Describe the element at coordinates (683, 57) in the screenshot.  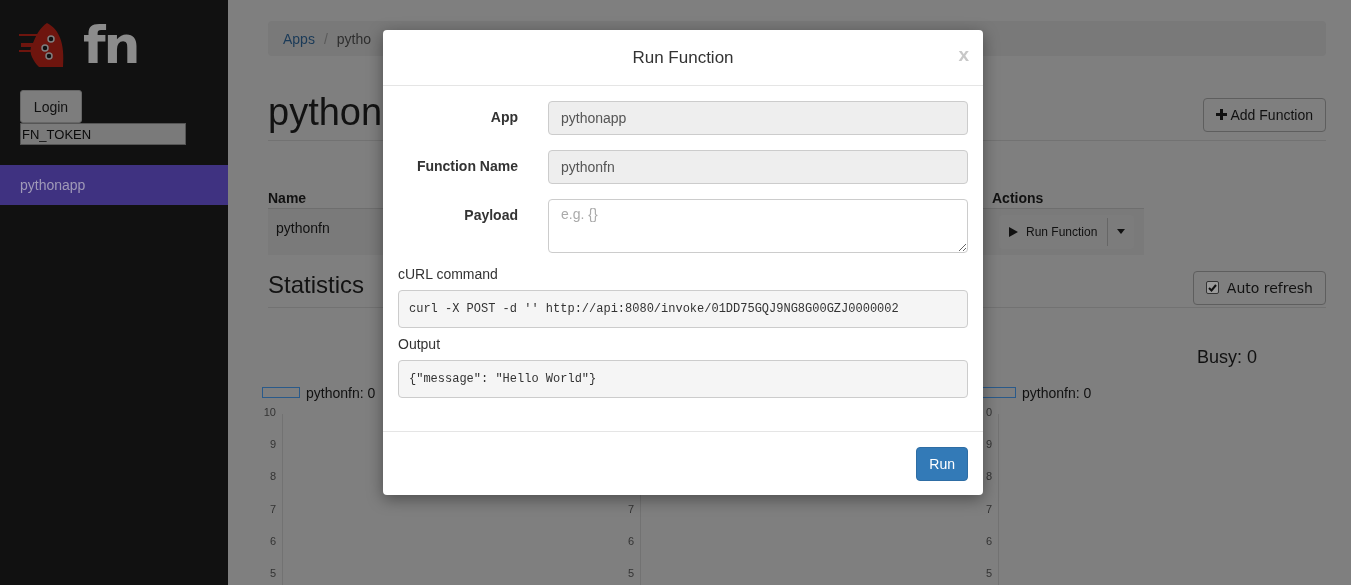
I see `dialog-title: Run Function` at that location.